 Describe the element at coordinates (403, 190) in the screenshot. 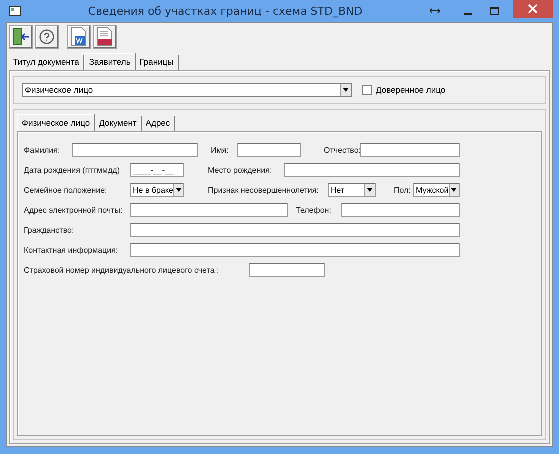

I see `field-label: Пол:` at that location.